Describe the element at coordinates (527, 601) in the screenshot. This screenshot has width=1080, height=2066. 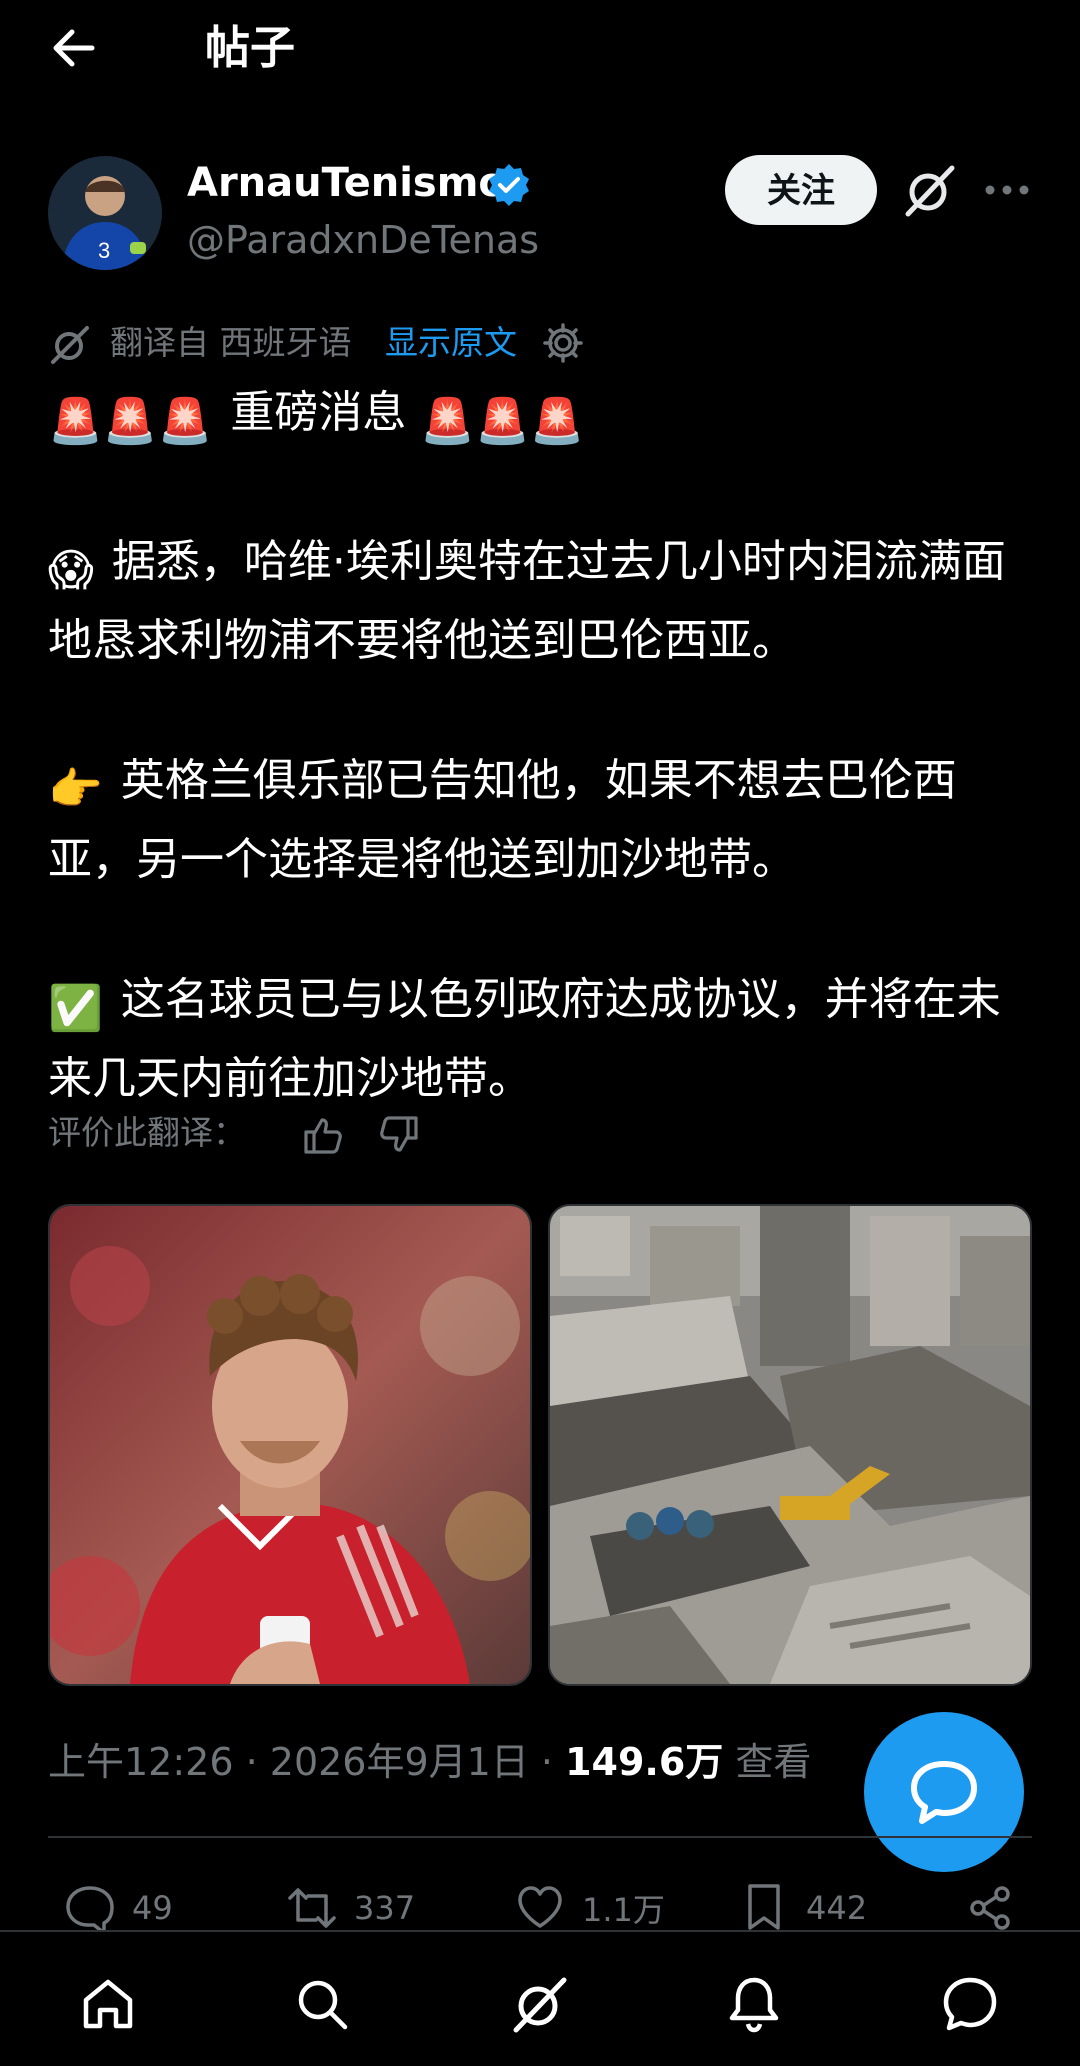
I see `post-paragraph: 😱 据悉，哈维·埃利奥特在过去几小时内泪流满面地恳求利物浦不要将他送到巴伦西亚。` at that location.